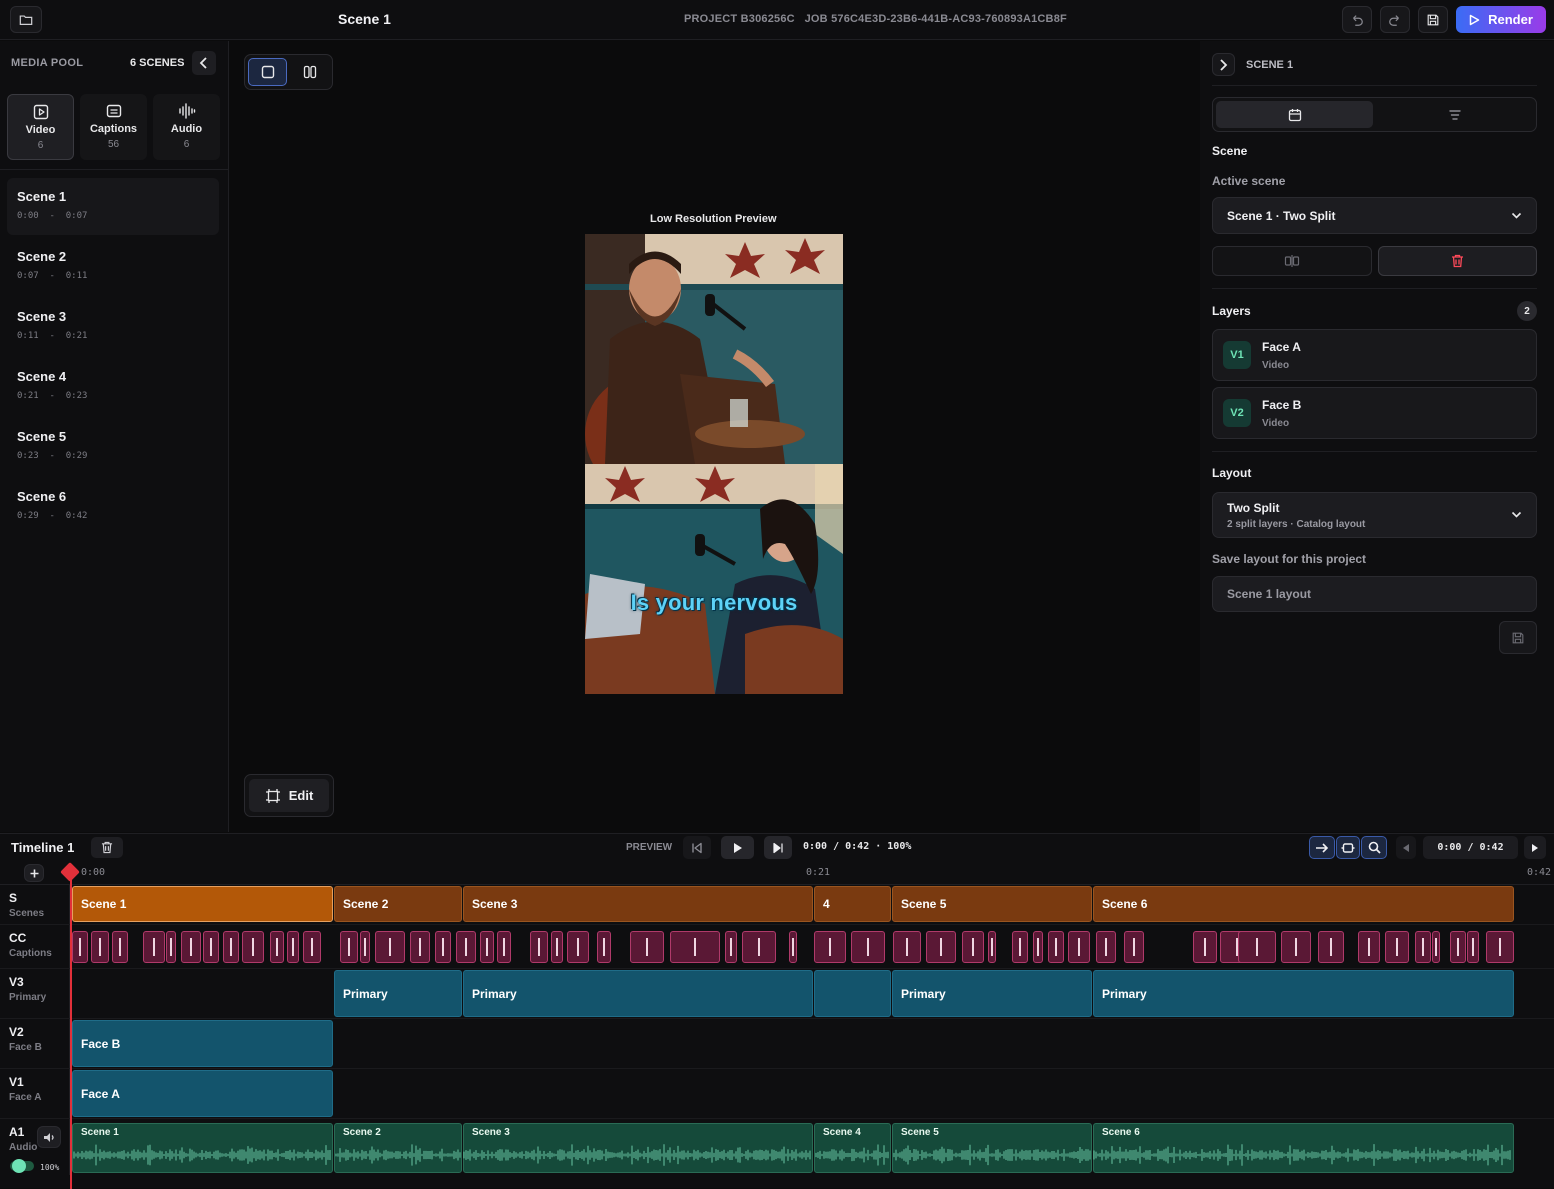 This screenshot has height=1189, width=1554. I want to click on save-layout-button, so click(1518, 637).